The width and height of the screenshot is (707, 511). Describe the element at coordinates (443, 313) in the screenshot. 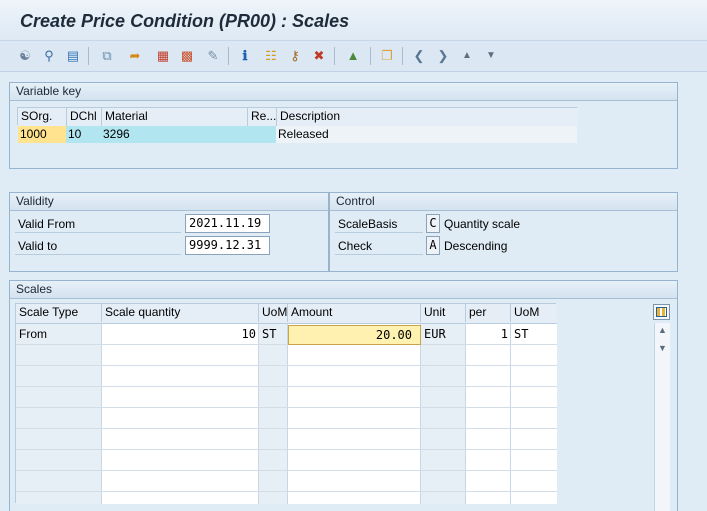

I see `column-header-unit: Unit` at that location.